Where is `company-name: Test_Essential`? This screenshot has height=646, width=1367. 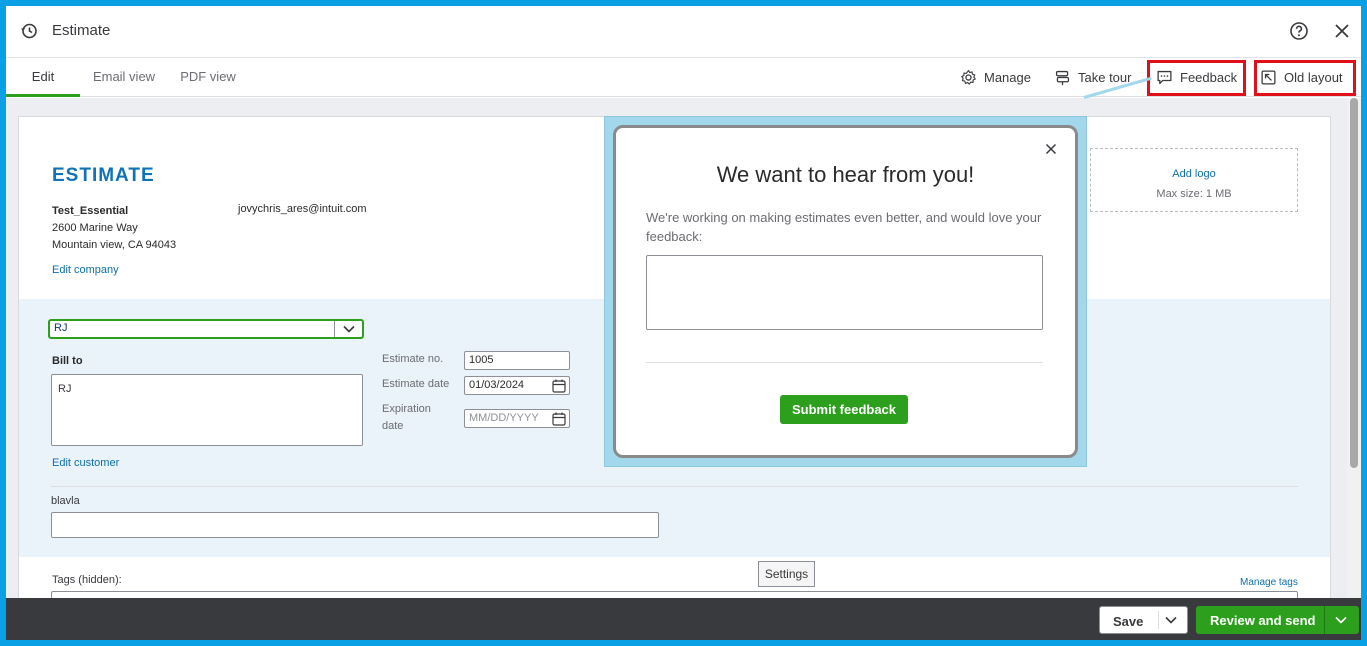
company-name: Test_Essential is located at coordinates (90, 211).